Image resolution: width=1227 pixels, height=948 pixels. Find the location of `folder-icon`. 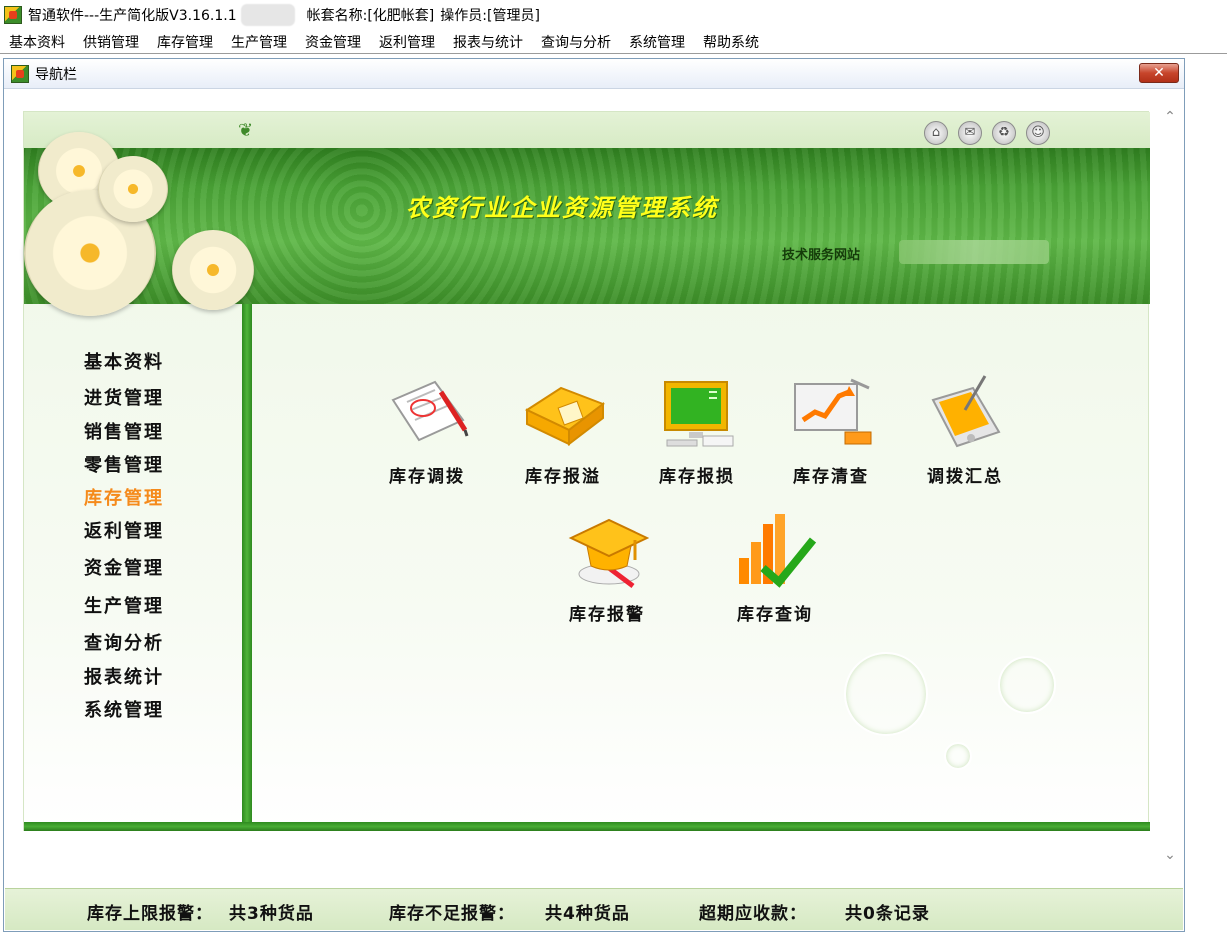

folder-icon is located at coordinates (563, 414).